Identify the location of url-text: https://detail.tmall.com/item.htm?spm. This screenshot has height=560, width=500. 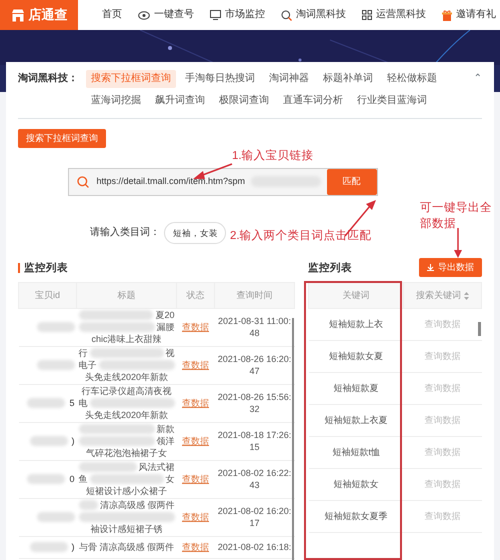
(171, 182).